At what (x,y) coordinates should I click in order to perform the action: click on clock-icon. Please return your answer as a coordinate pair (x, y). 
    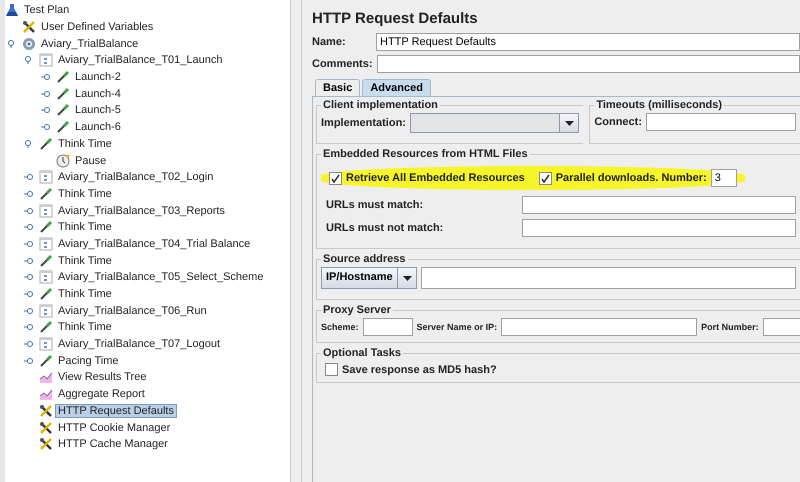
    Looking at the image, I should click on (63, 161).